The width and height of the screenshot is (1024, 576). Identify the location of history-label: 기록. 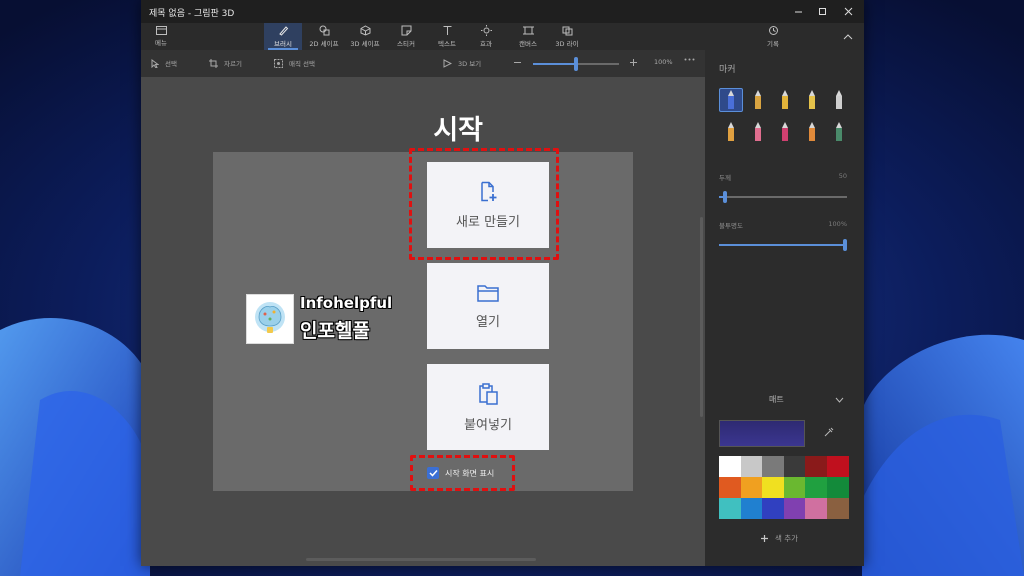
(773, 44).